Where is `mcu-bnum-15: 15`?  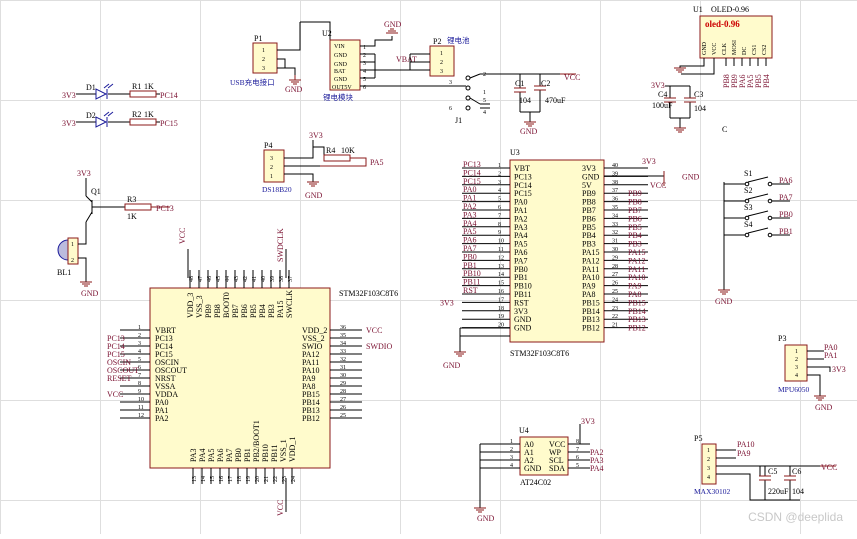 mcu-bnum-15: 15 is located at coordinates (213, 479).